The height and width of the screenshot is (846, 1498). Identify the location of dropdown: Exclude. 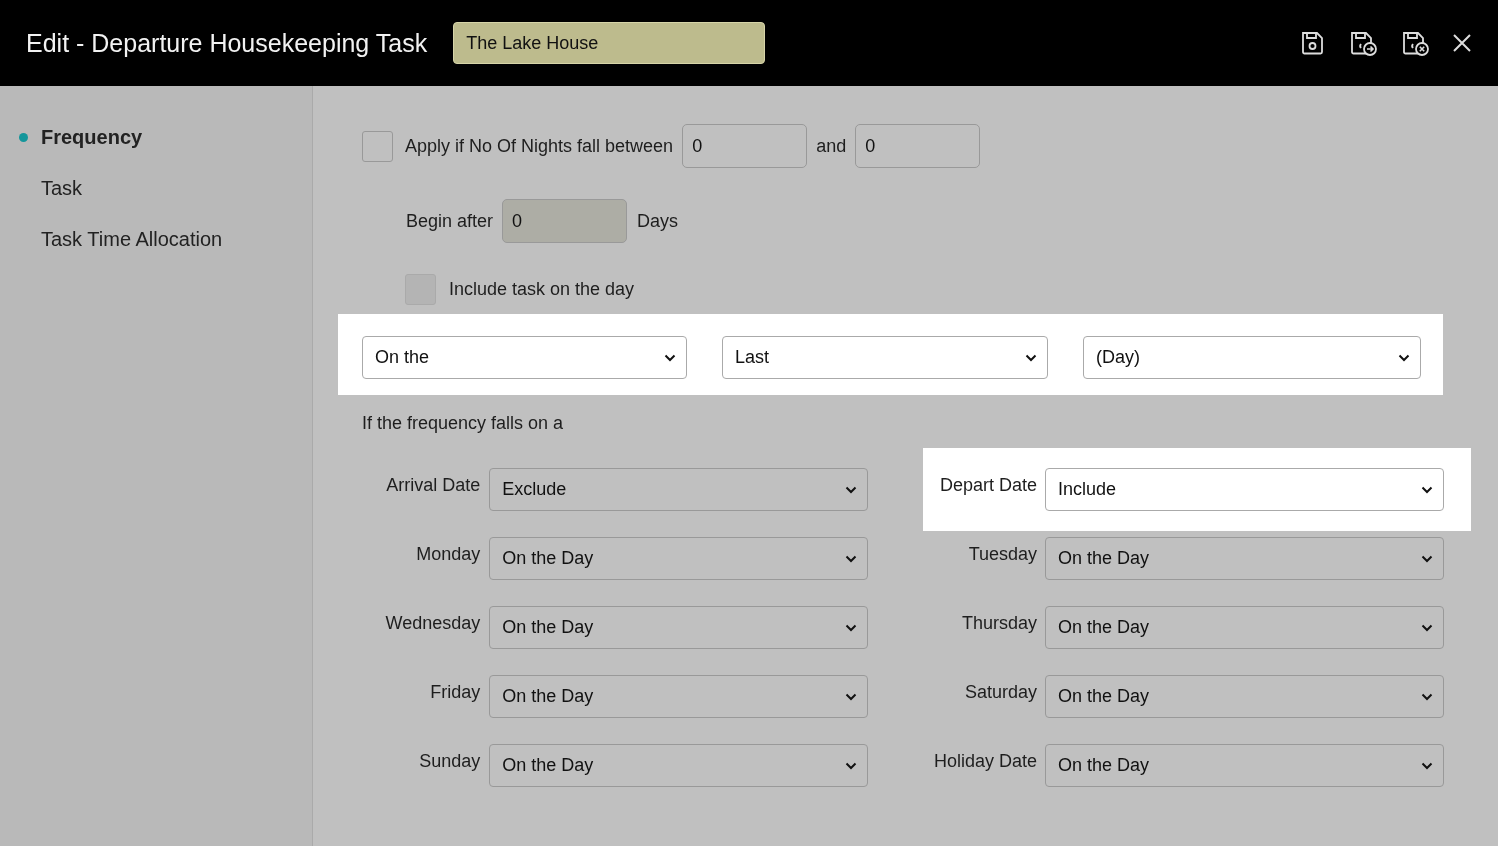
(678, 489).